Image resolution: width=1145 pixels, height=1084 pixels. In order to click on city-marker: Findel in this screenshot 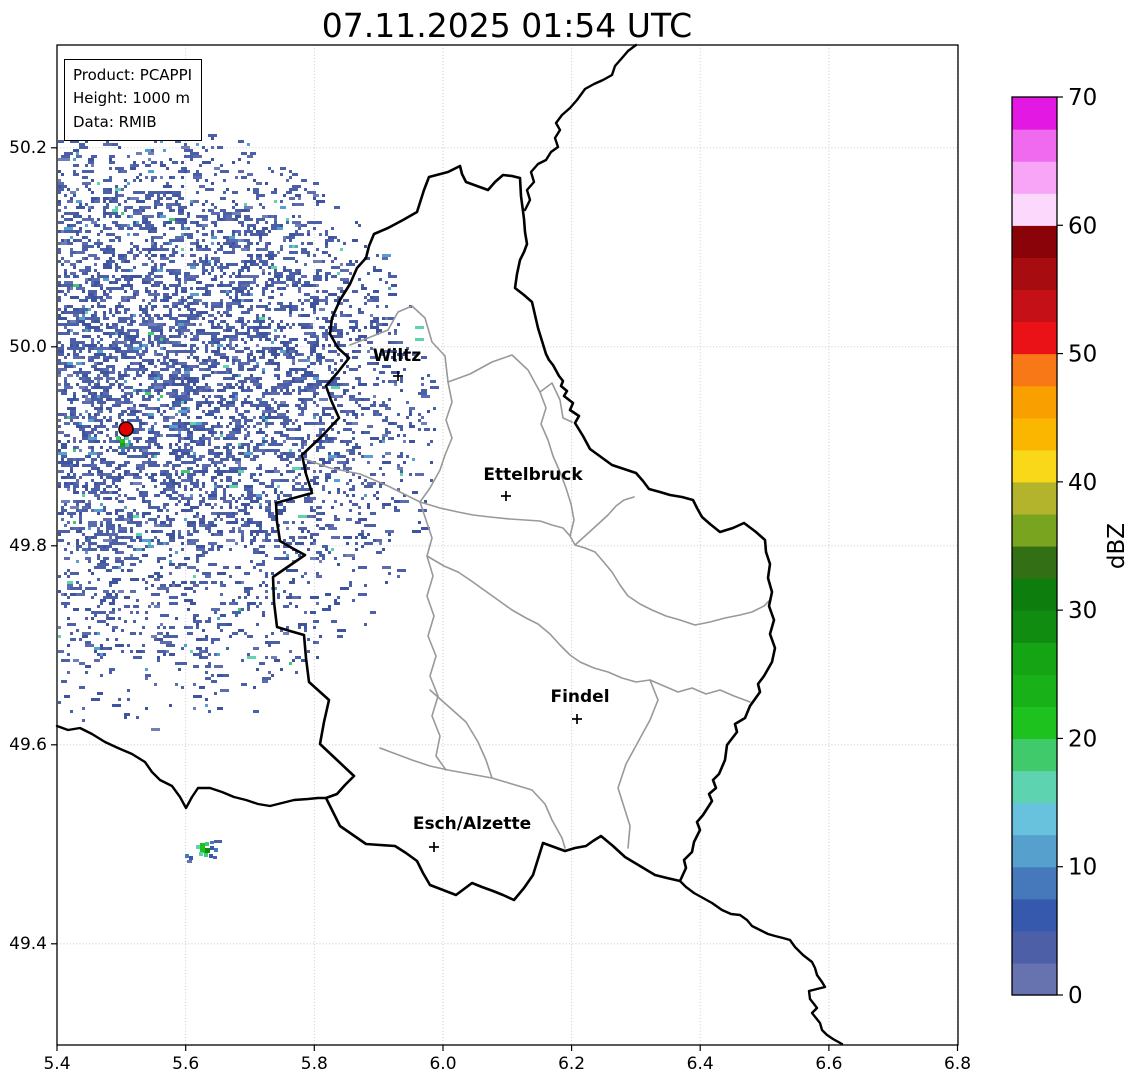, I will do `click(580, 705)`.